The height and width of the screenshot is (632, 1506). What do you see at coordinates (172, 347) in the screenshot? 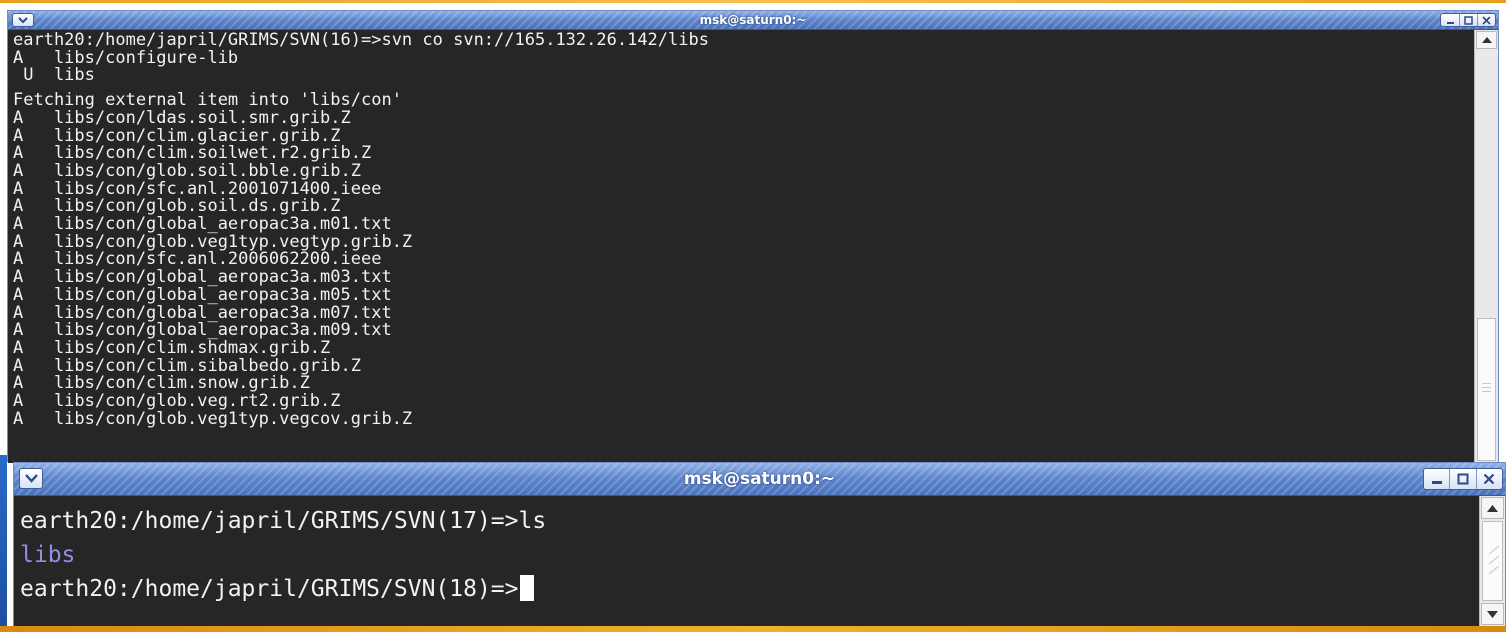
I see `terminal-line: A libs/con/clim.shdmax.grib.Z` at bounding box center [172, 347].